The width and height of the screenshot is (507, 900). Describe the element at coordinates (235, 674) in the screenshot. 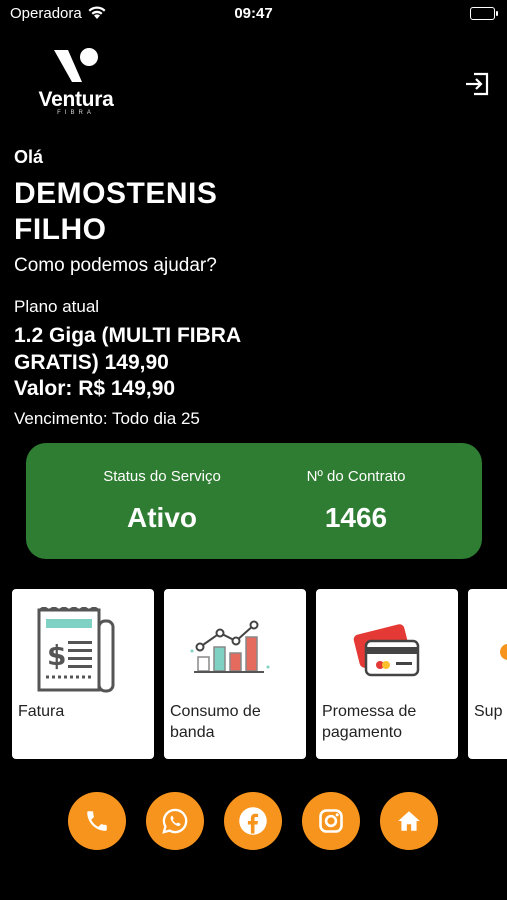

I see `tile-bandwidth: Consumo de banda` at that location.